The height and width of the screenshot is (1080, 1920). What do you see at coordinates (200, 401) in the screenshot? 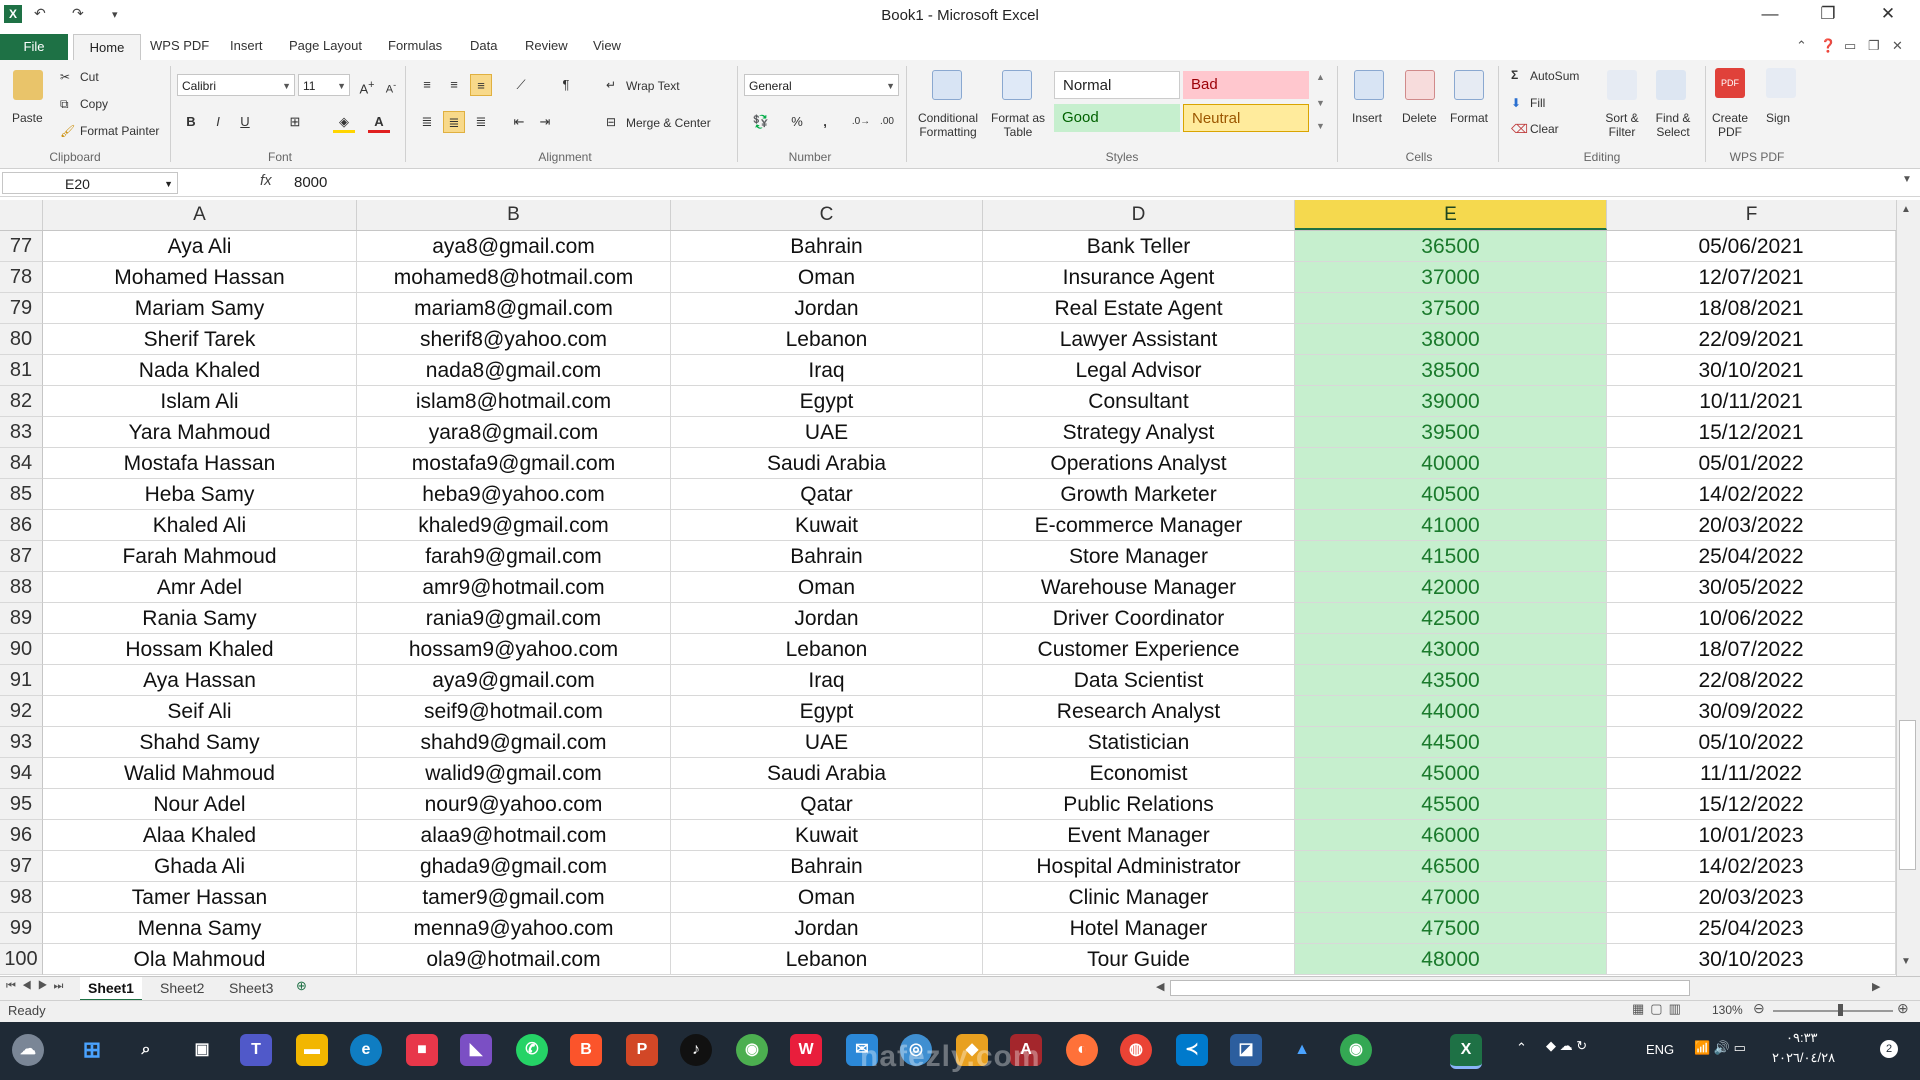
I see `cell-name: Islam Ali` at bounding box center [200, 401].